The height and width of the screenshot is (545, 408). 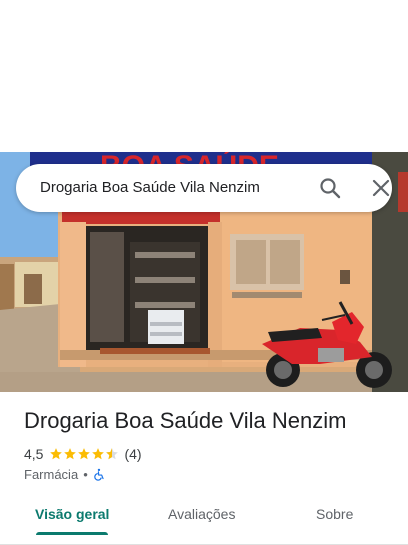 I want to click on category-row: Farmácia •, so click(x=65, y=474).